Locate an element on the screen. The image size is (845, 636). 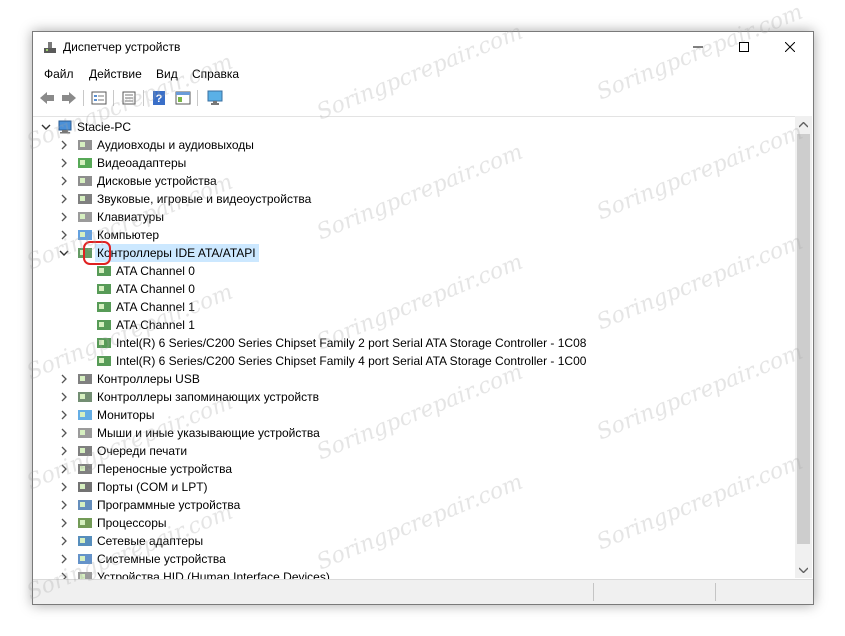
tree-category: Видеоадаптеры is located at coordinates (403, 163).